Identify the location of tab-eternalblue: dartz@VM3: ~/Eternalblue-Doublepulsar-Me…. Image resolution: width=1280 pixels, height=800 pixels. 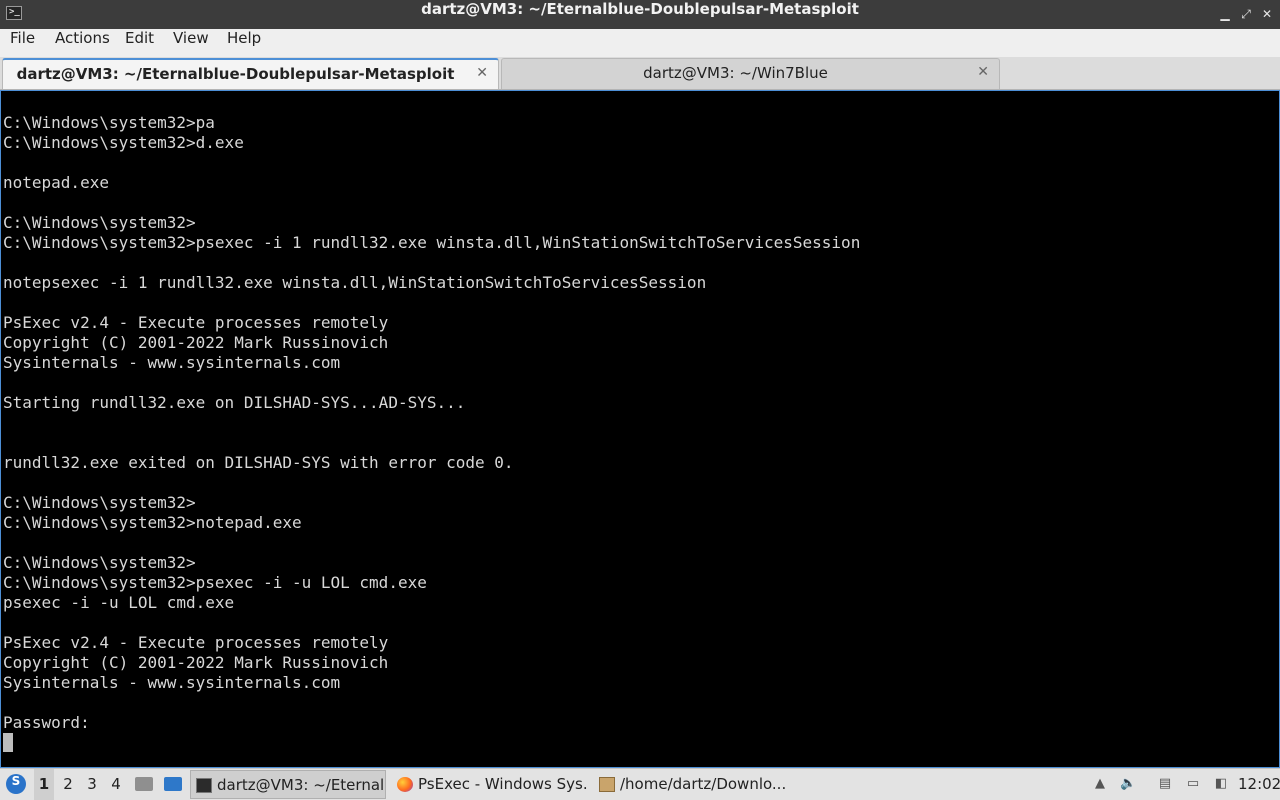
(250, 73).